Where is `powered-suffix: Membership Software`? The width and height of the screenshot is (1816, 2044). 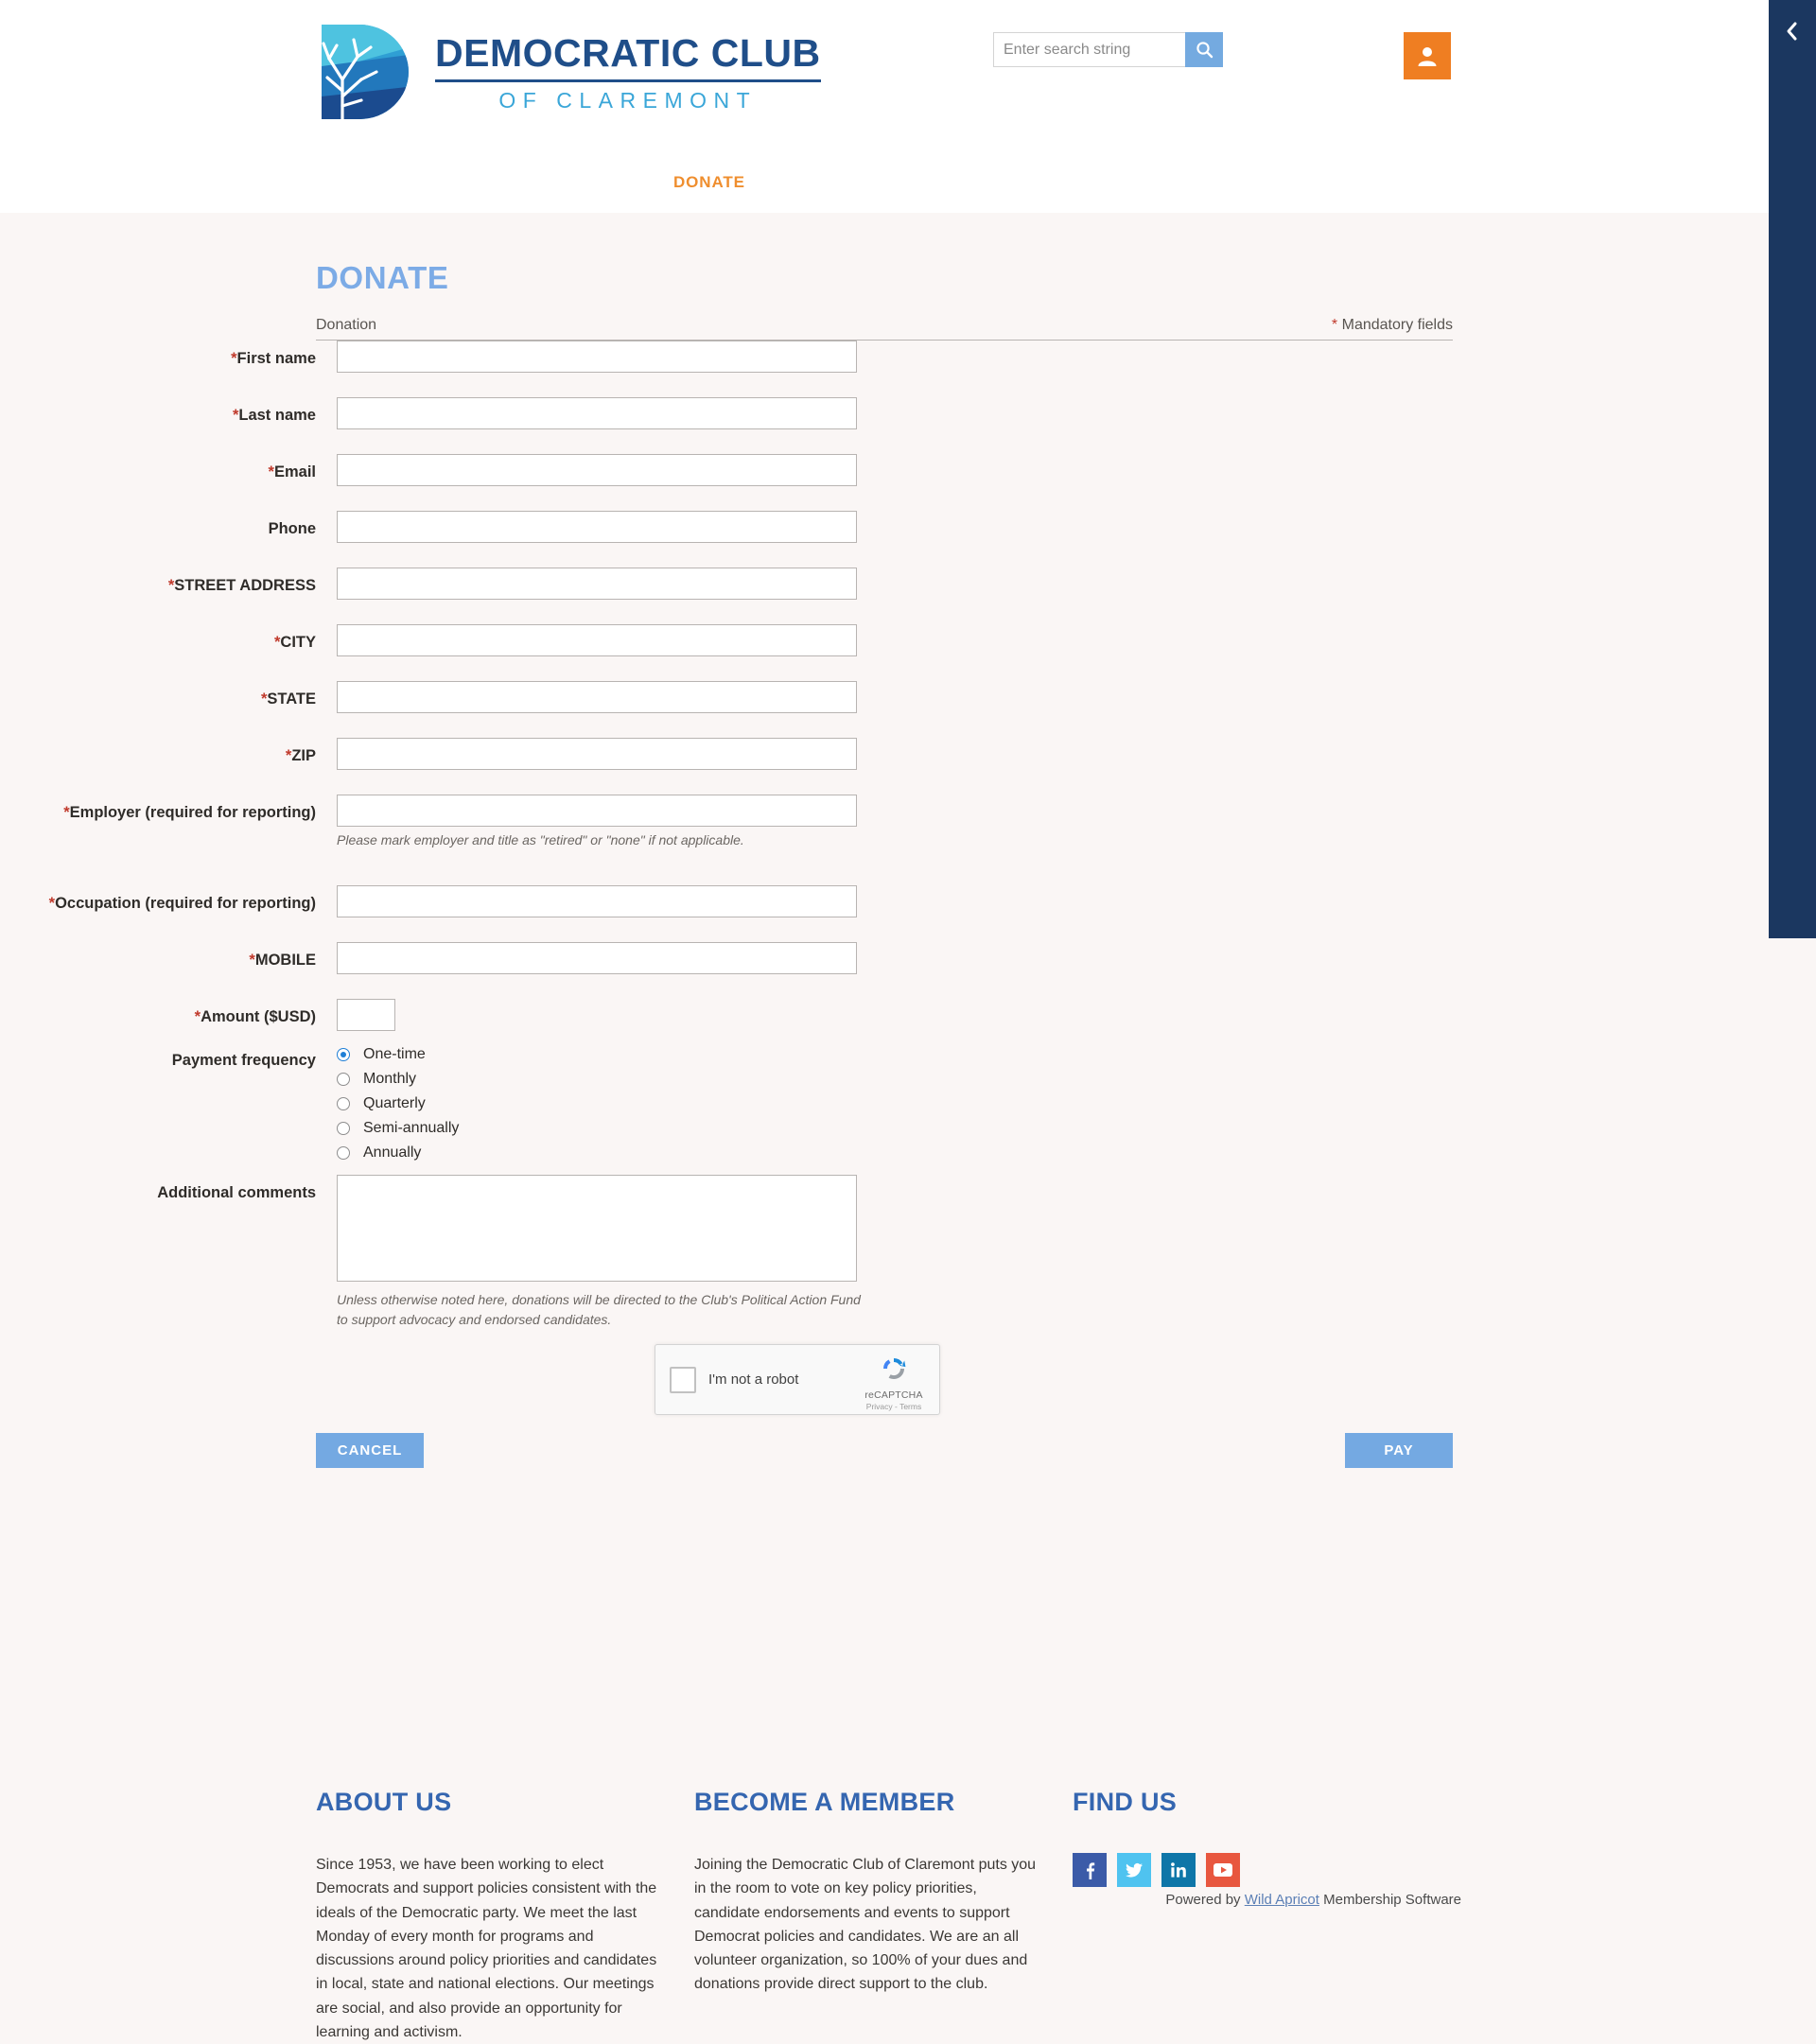 powered-suffix: Membership Software is located at coordinates (1389, 1900).